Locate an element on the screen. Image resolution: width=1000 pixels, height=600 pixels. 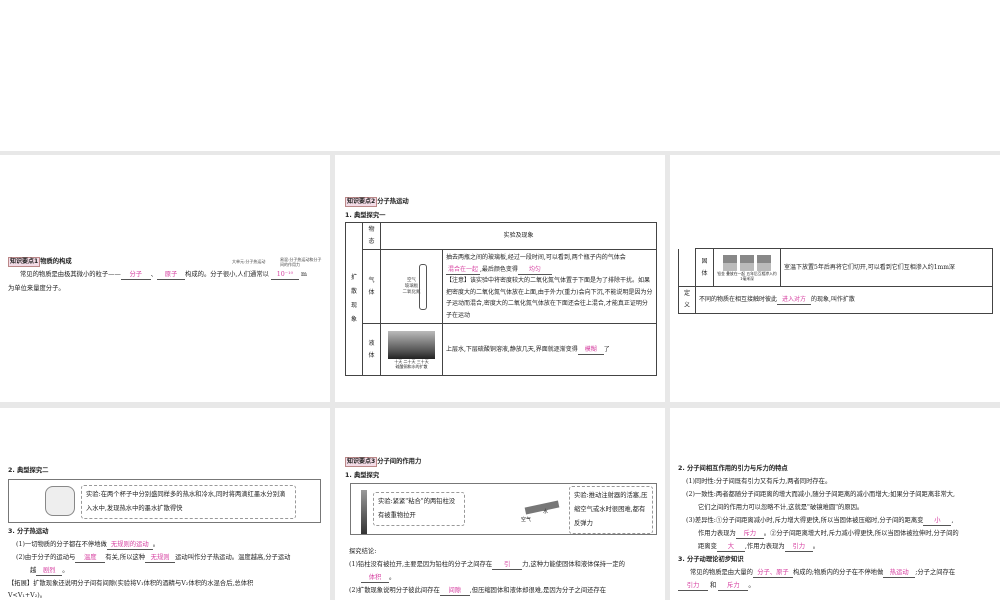
paragraph-line: (1)一切物质的分子都在不停地做 无规则的运动。 is located at coordinates (88, 545).